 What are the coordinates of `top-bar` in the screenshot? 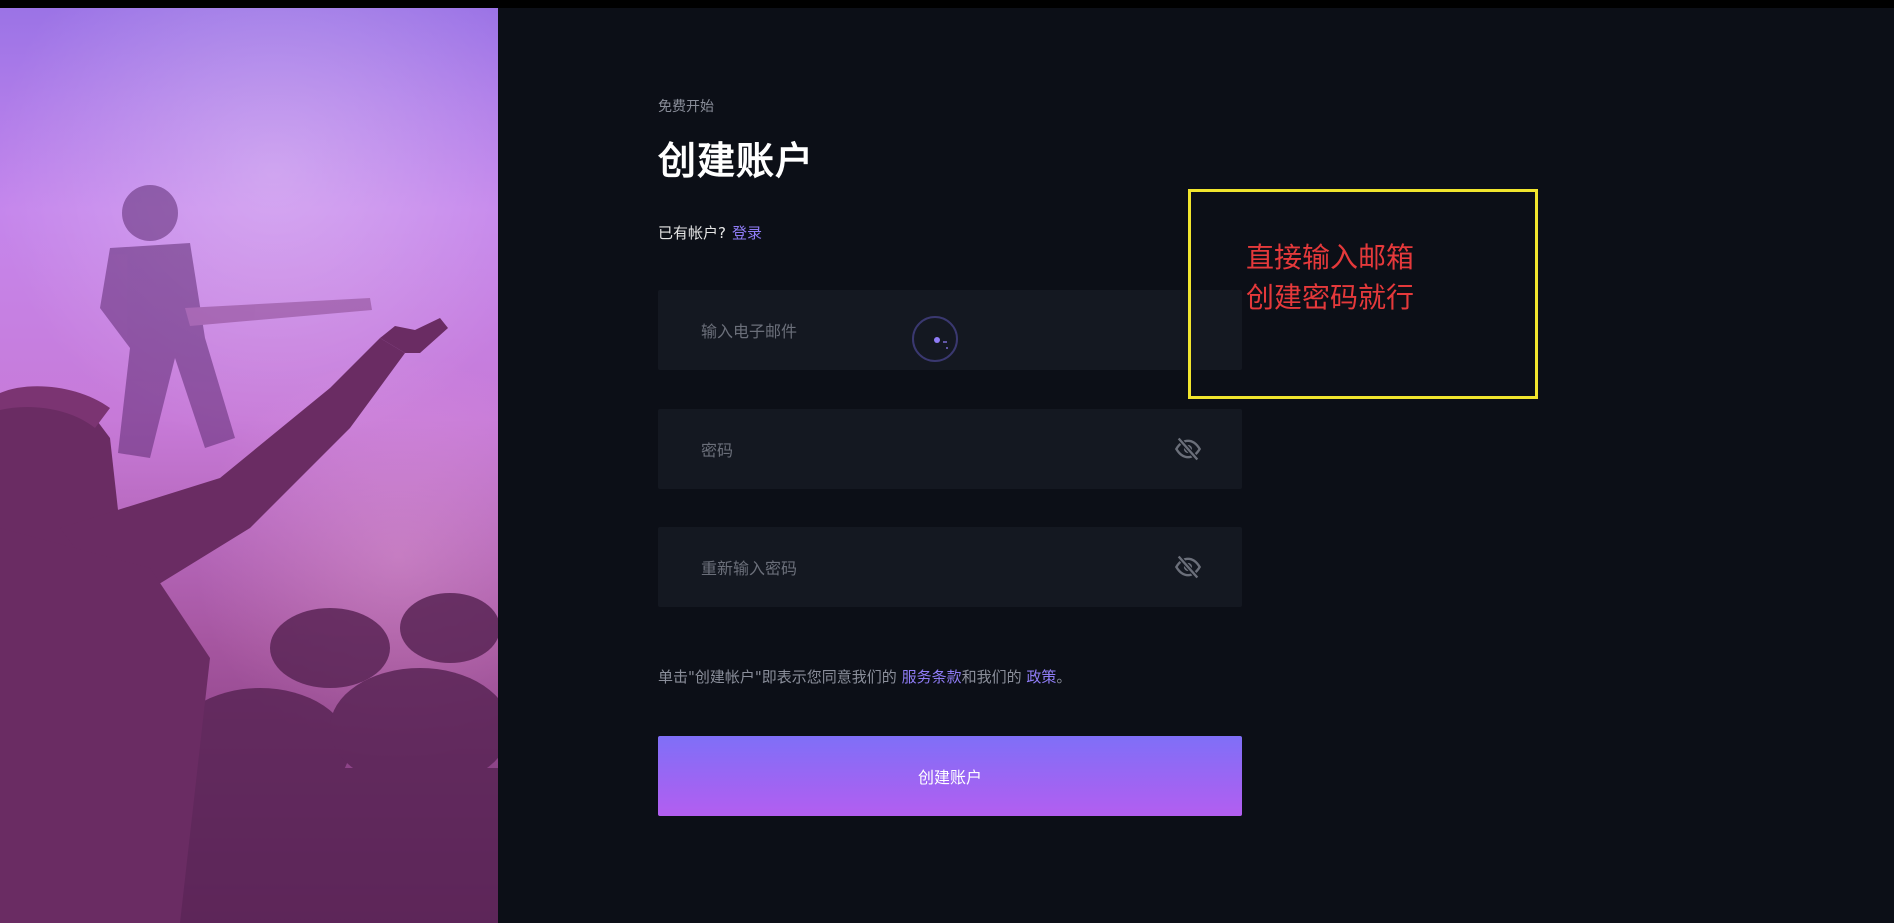 It's located at (947, 4).